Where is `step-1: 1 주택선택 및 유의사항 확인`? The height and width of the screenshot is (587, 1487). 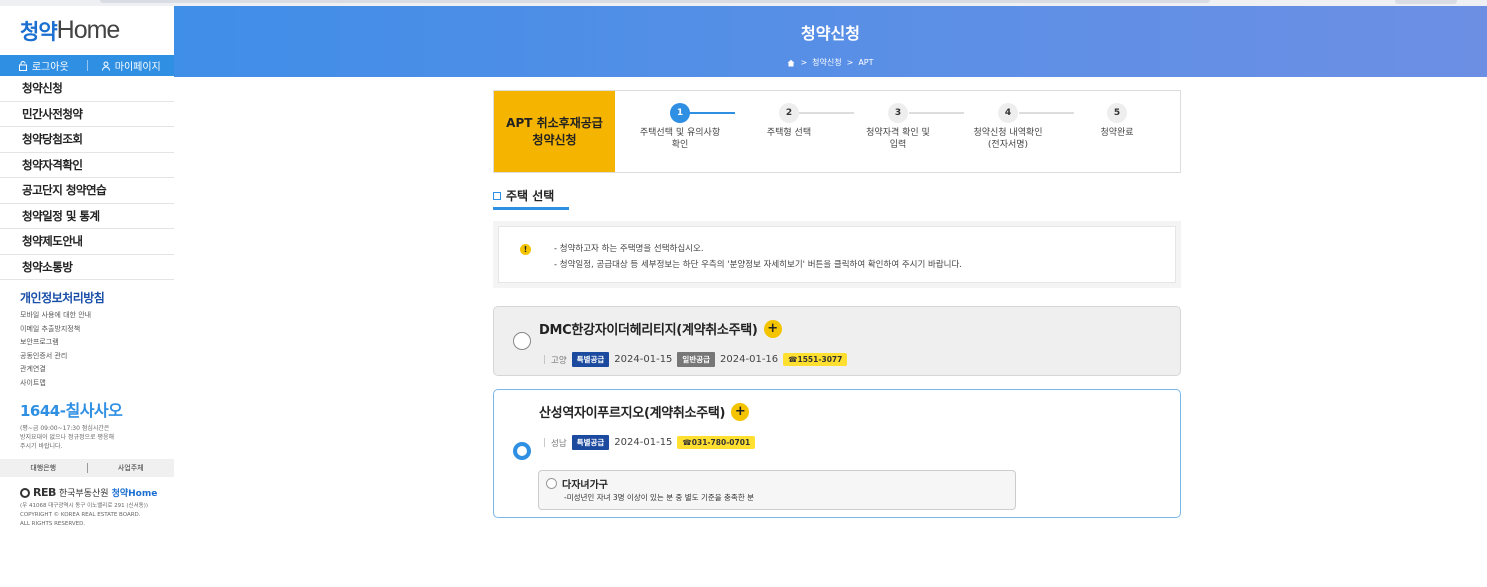
step-1: 1 주택선택 및 유의사항 확인 is located at coordinates (680, 127).